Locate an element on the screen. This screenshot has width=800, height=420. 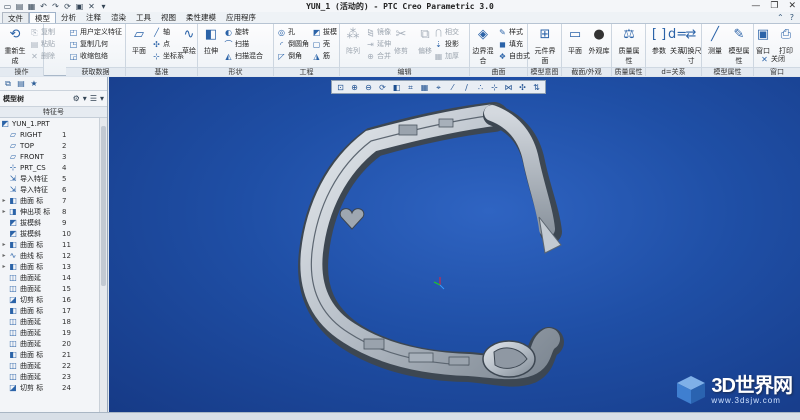
tree-item: ◪ 切剪 标 16 is located at coordinates (50, 299).